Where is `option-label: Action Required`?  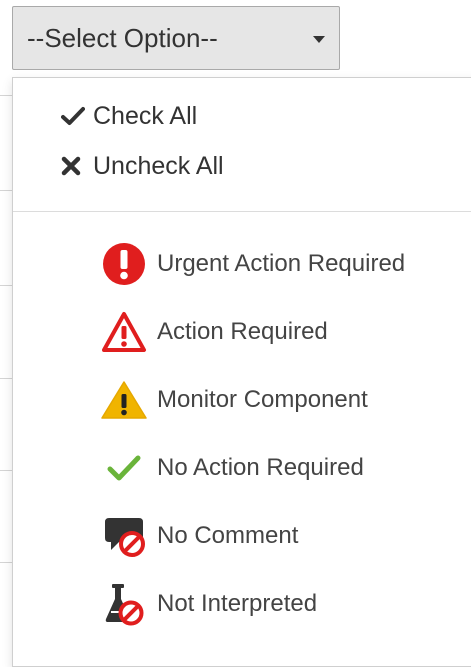
option-label: Action Required is located at coordinates (242, 331).